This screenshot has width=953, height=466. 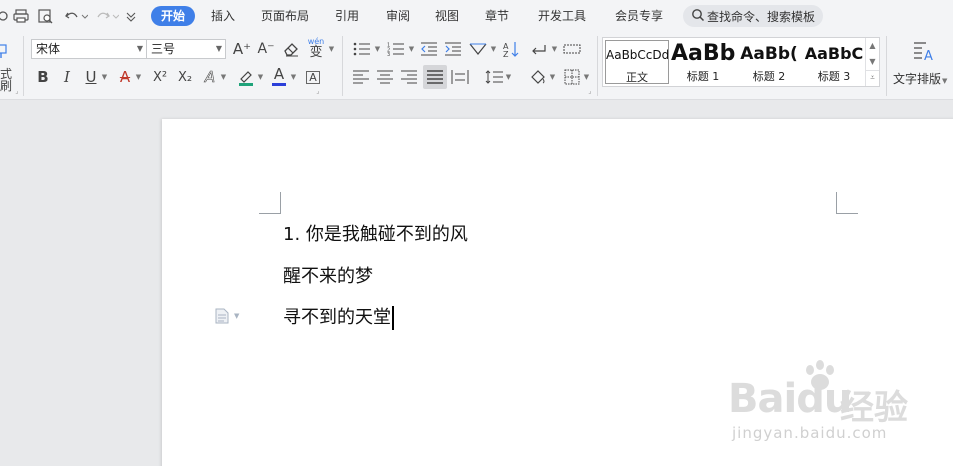 What do you see at coordinates (435, 77) in the screenshot?
I see `justify-icon` at bounding box center [435, 77].